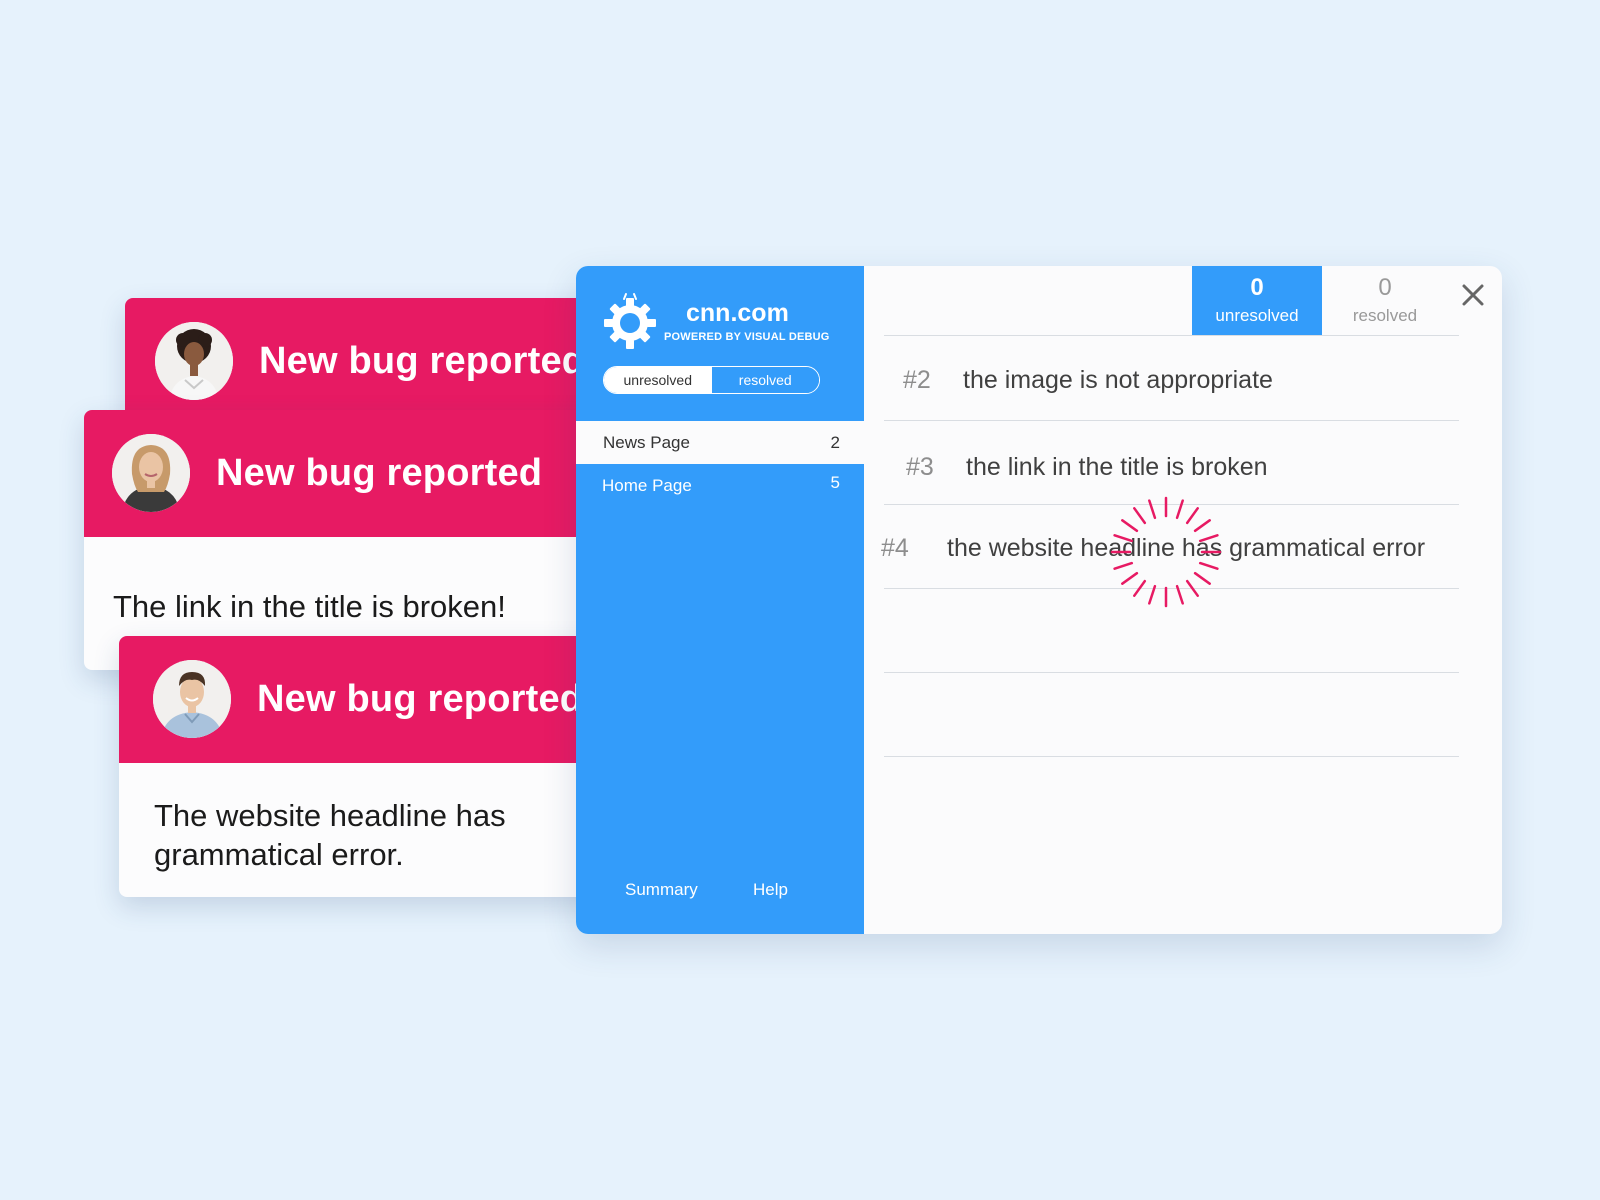 This screenshot has height=1200, width=1600. Describe the element at coordinates (1117, 467) in the screenshot. I see `issue-text: the link in the title is broken` at that location.